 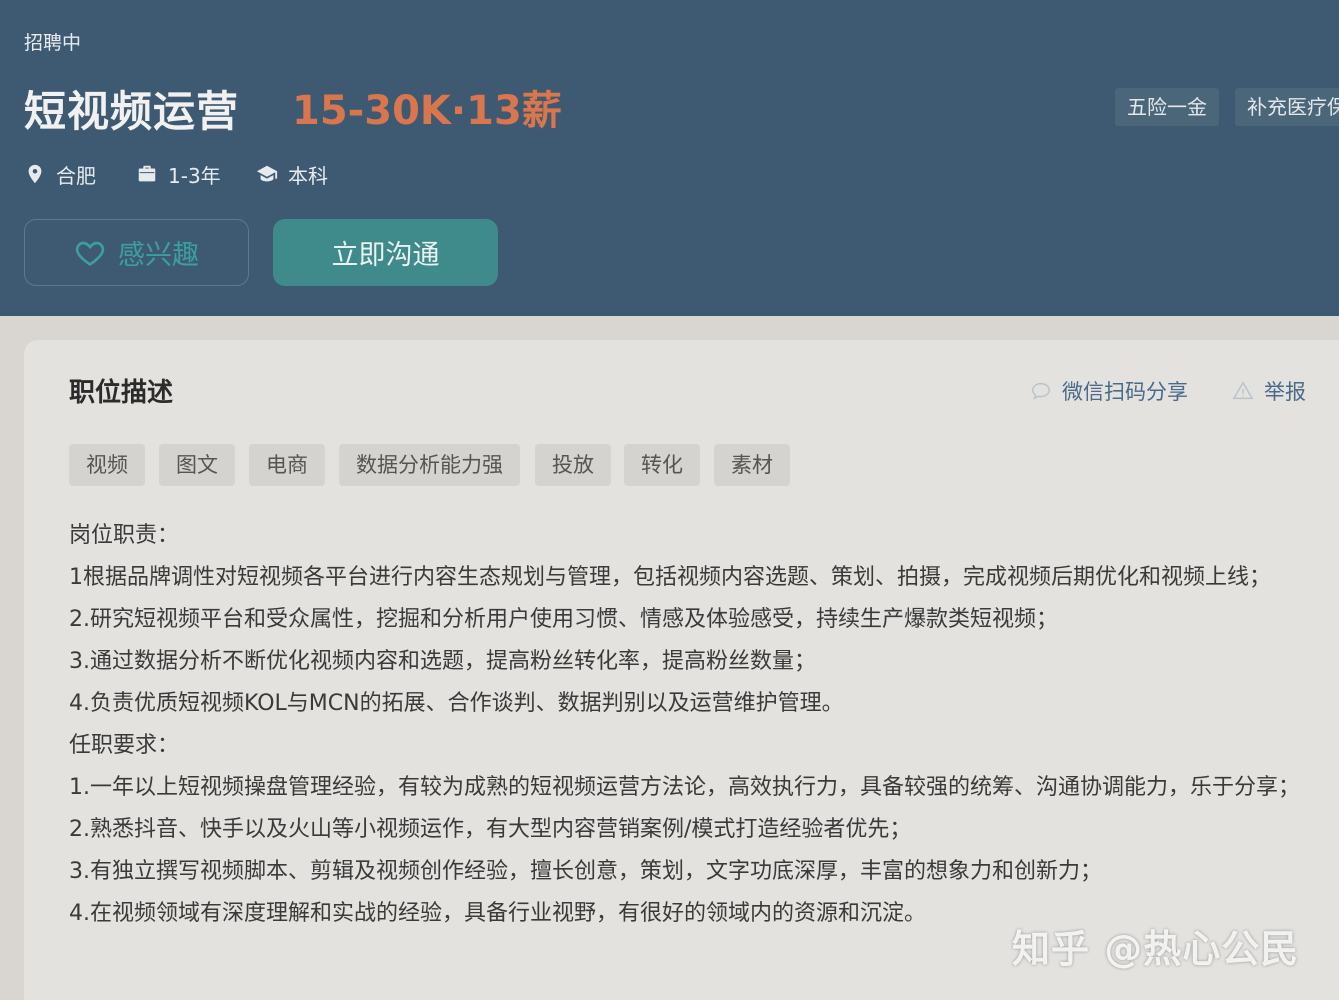 What do you see at coordinates (35, 174) in the screenshot?
I see `location-pin-icon` at bounding box center [35, 174].